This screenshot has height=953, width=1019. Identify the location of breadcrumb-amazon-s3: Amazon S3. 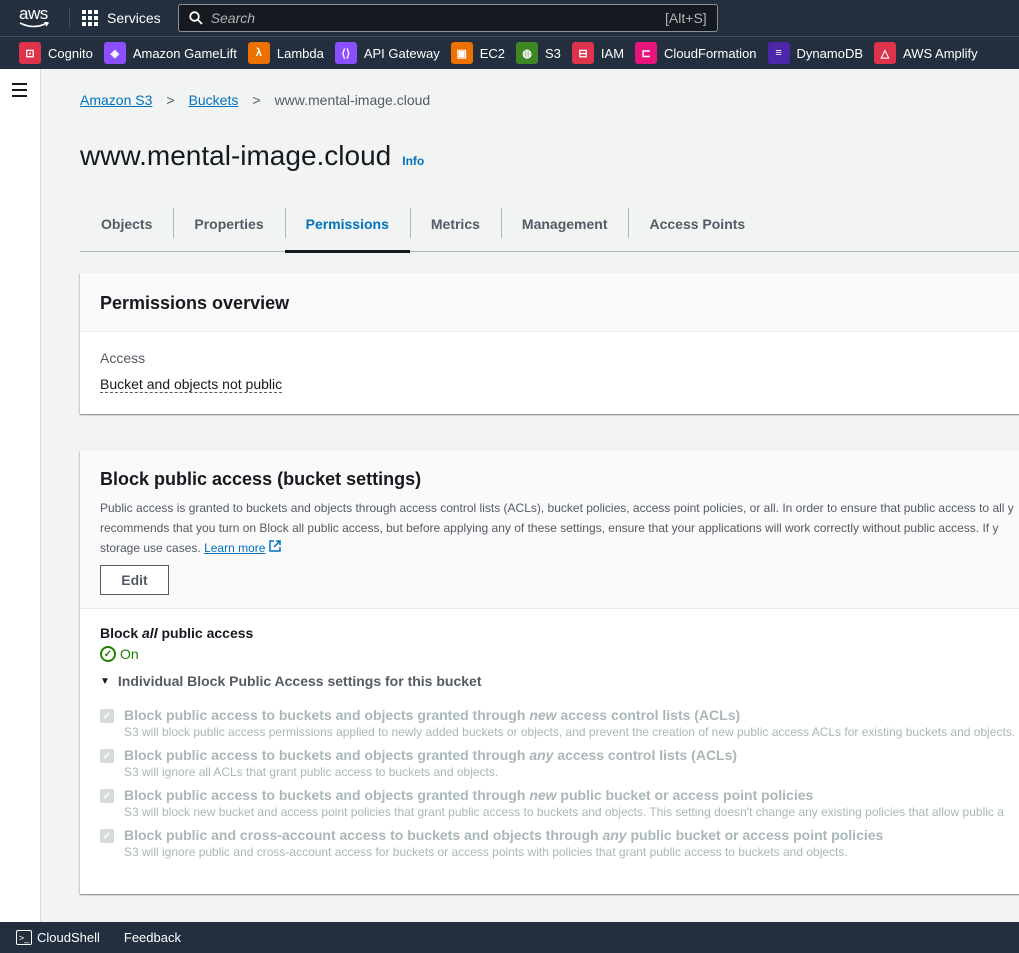
(116, 100).